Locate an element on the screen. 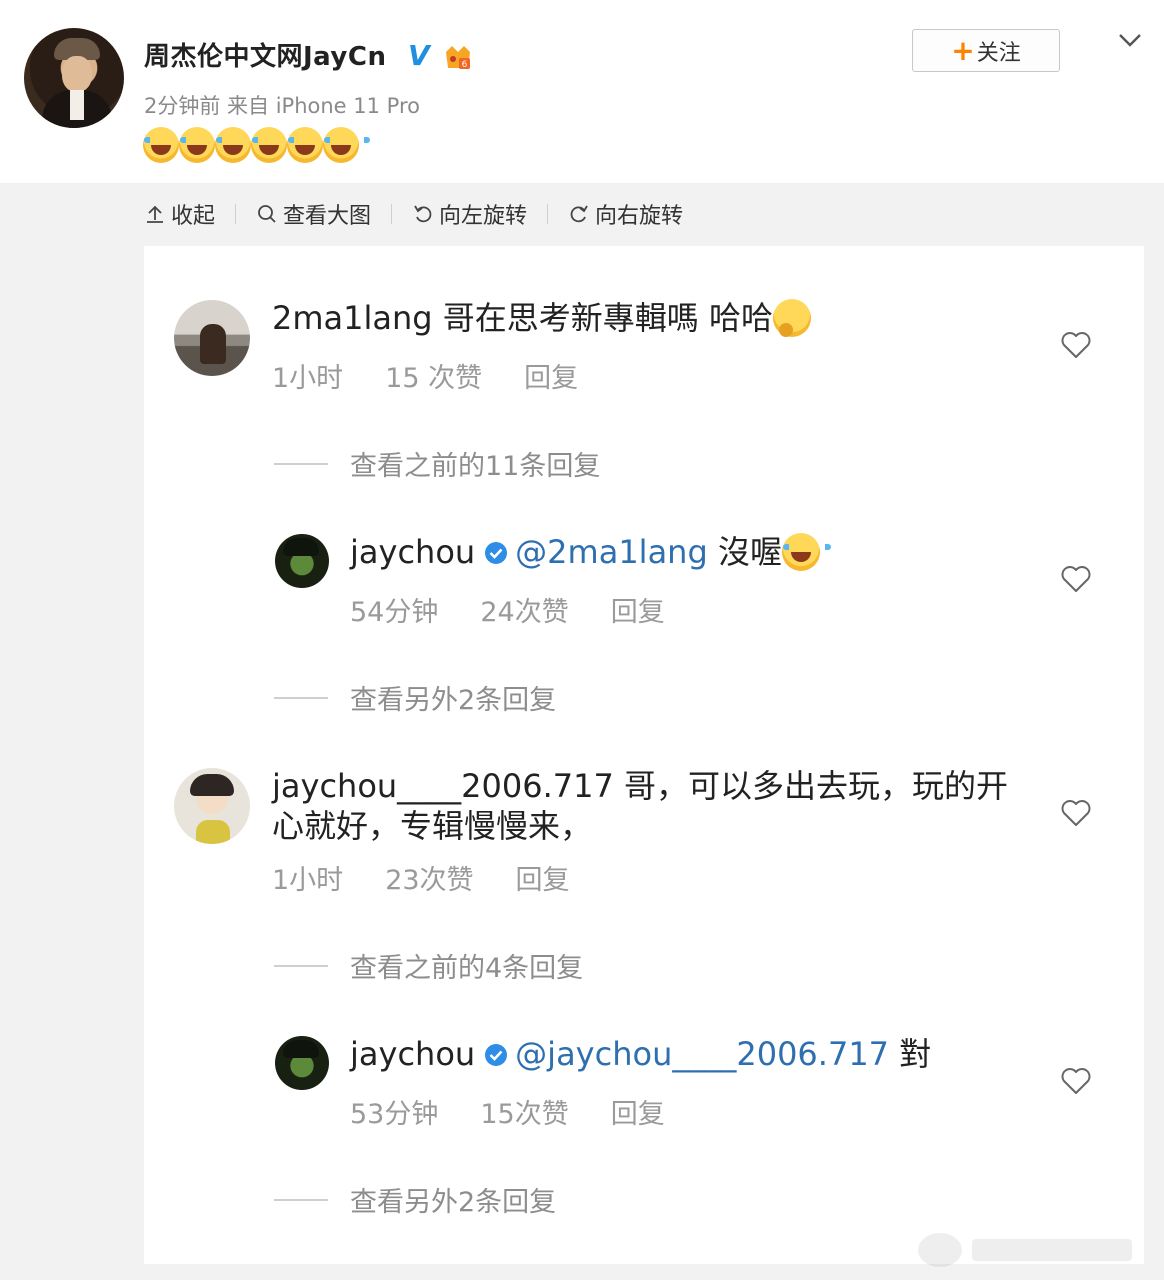 This screenshot has height=1280, width=1164. view-more-replies: 查看之前的11条回复 is located at coordinates (437, 463).